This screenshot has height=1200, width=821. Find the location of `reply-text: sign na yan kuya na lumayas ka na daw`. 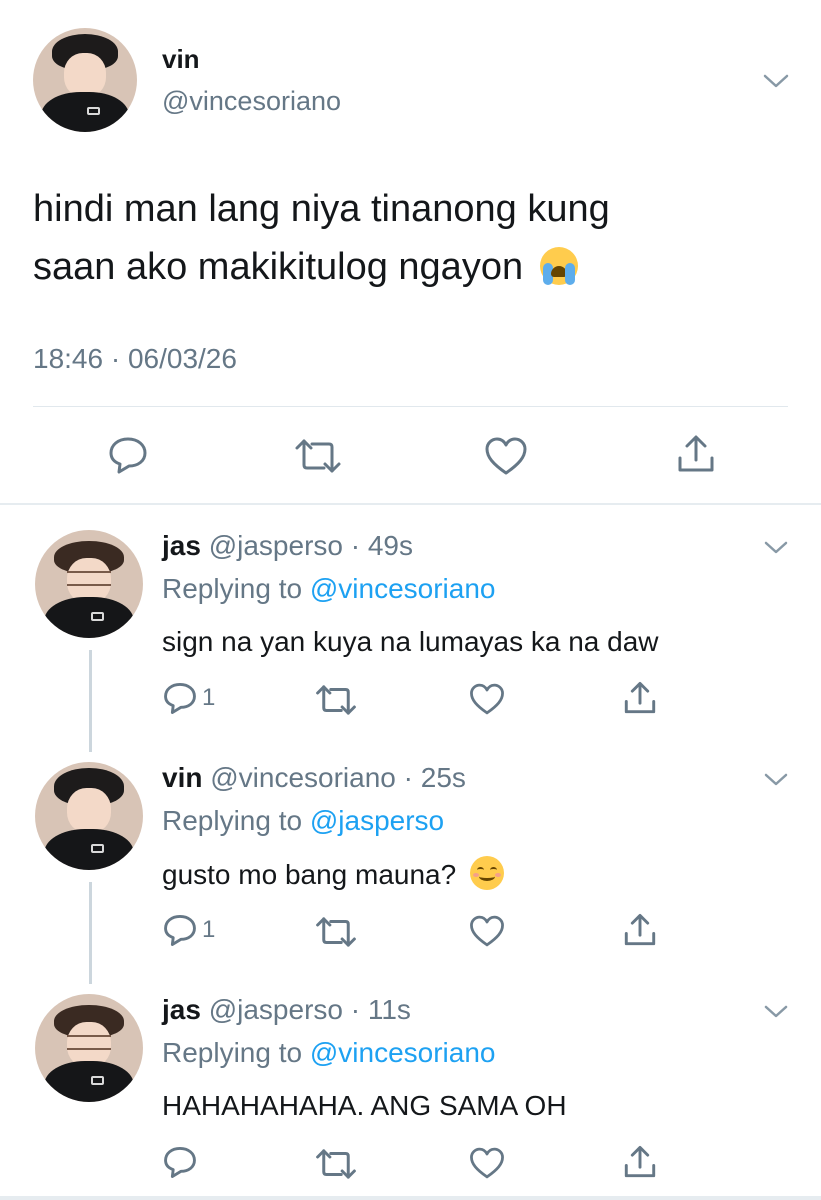

reply-text: sign na yan kuya na lumayas ka na daw is located at coordinates (410, 641).